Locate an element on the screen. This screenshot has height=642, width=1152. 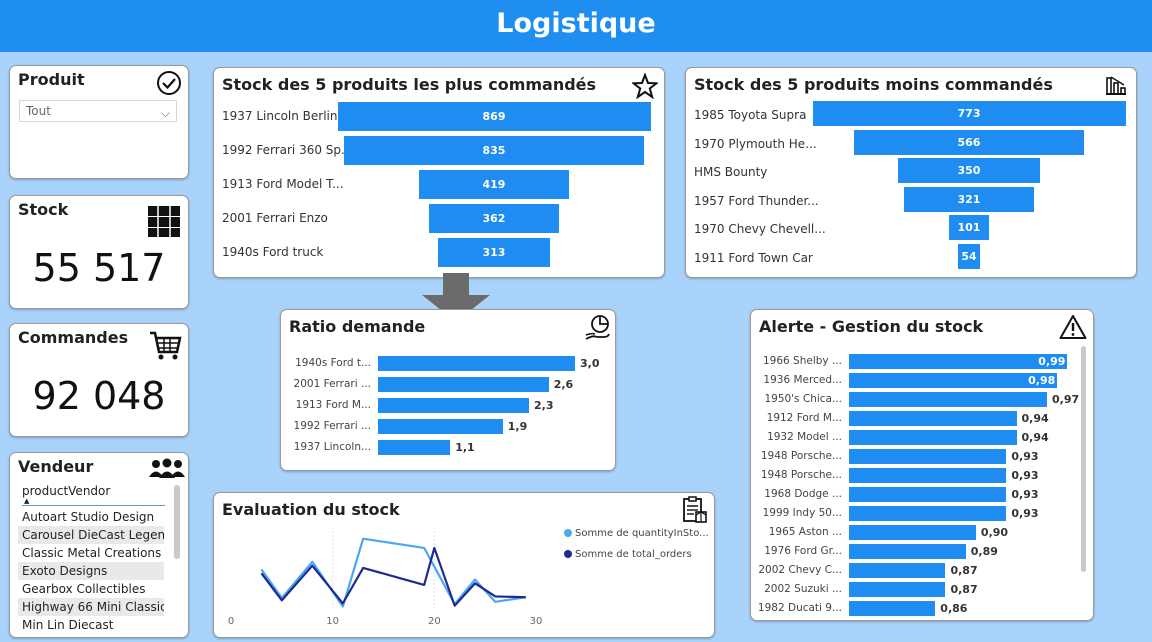
funnel-category-label: 1911 Ford Town Car is located at coordinates (753, 258).